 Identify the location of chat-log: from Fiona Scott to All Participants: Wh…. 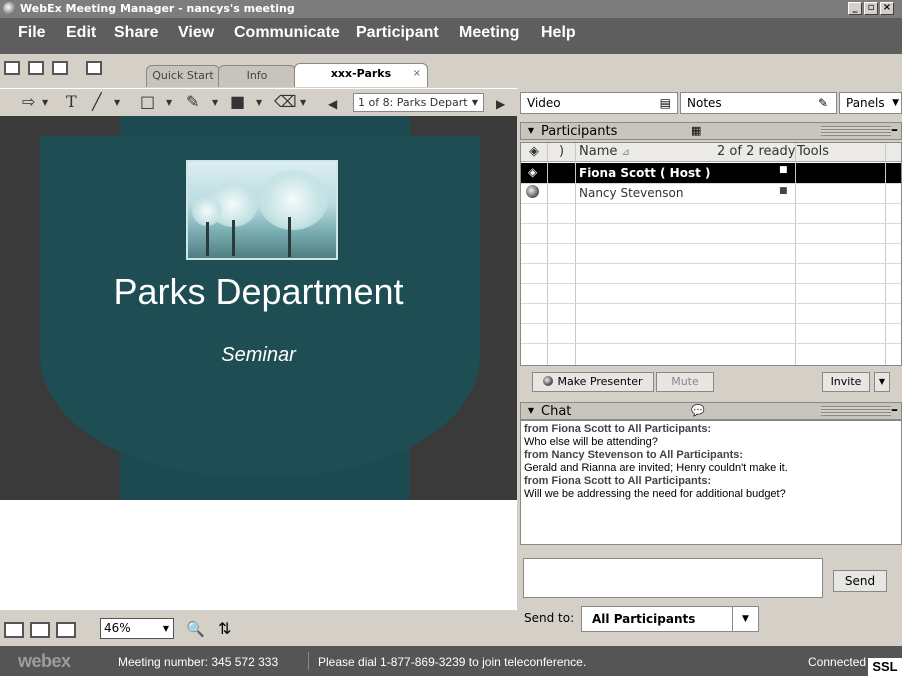
(711, 482).